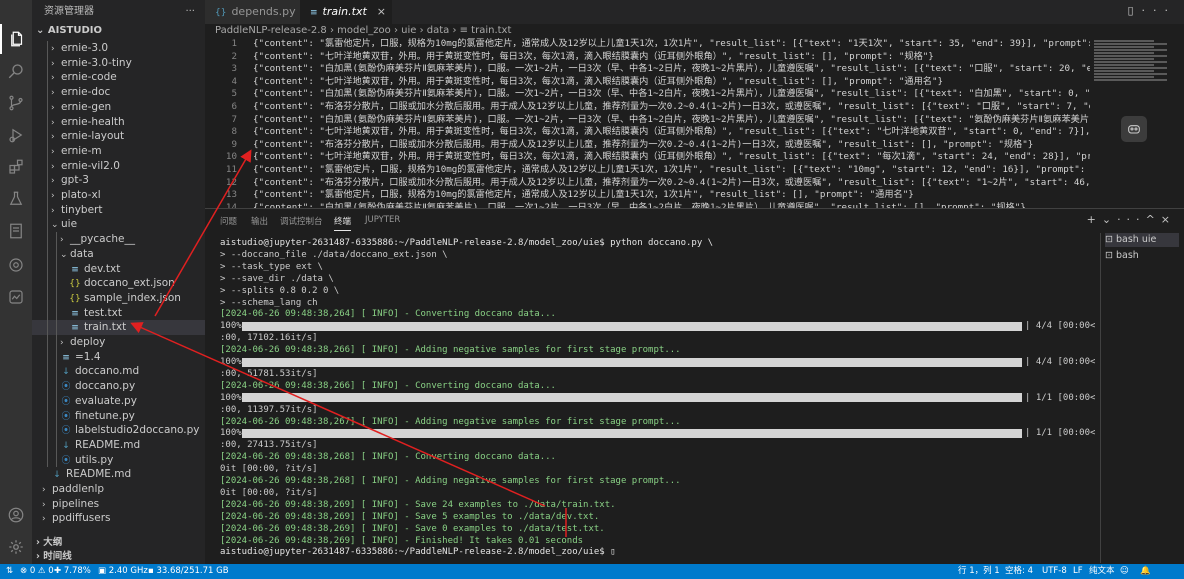  What do you see at coordinates (118, 460) in the screenshot?
I see `tree-file: ⦿ utils.py` at bounding box center [118, 460].